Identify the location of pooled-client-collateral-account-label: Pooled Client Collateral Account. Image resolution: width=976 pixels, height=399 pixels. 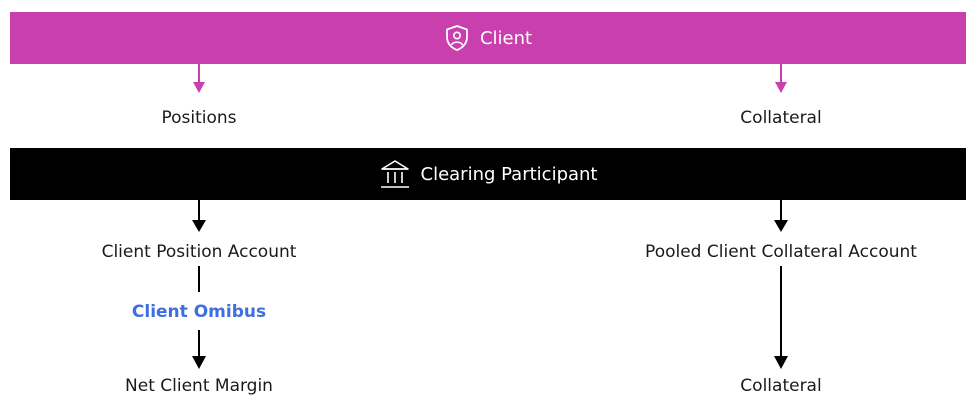
(781, 252).